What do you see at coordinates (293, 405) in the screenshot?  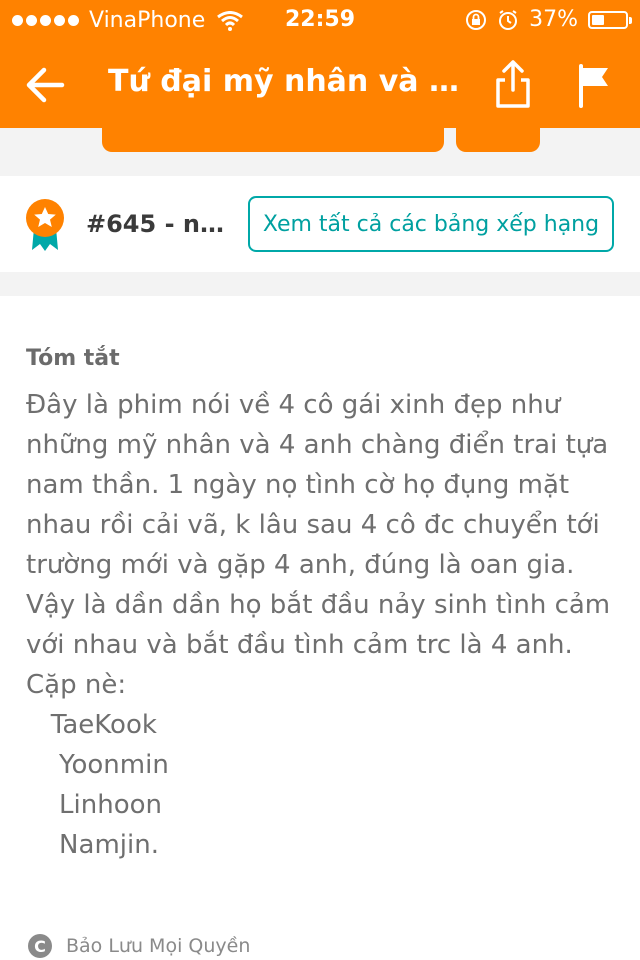 I see `summary-line: Đây là phim nói về 4 cô gái xinh đẹp như` at bounding box center [293, 405].